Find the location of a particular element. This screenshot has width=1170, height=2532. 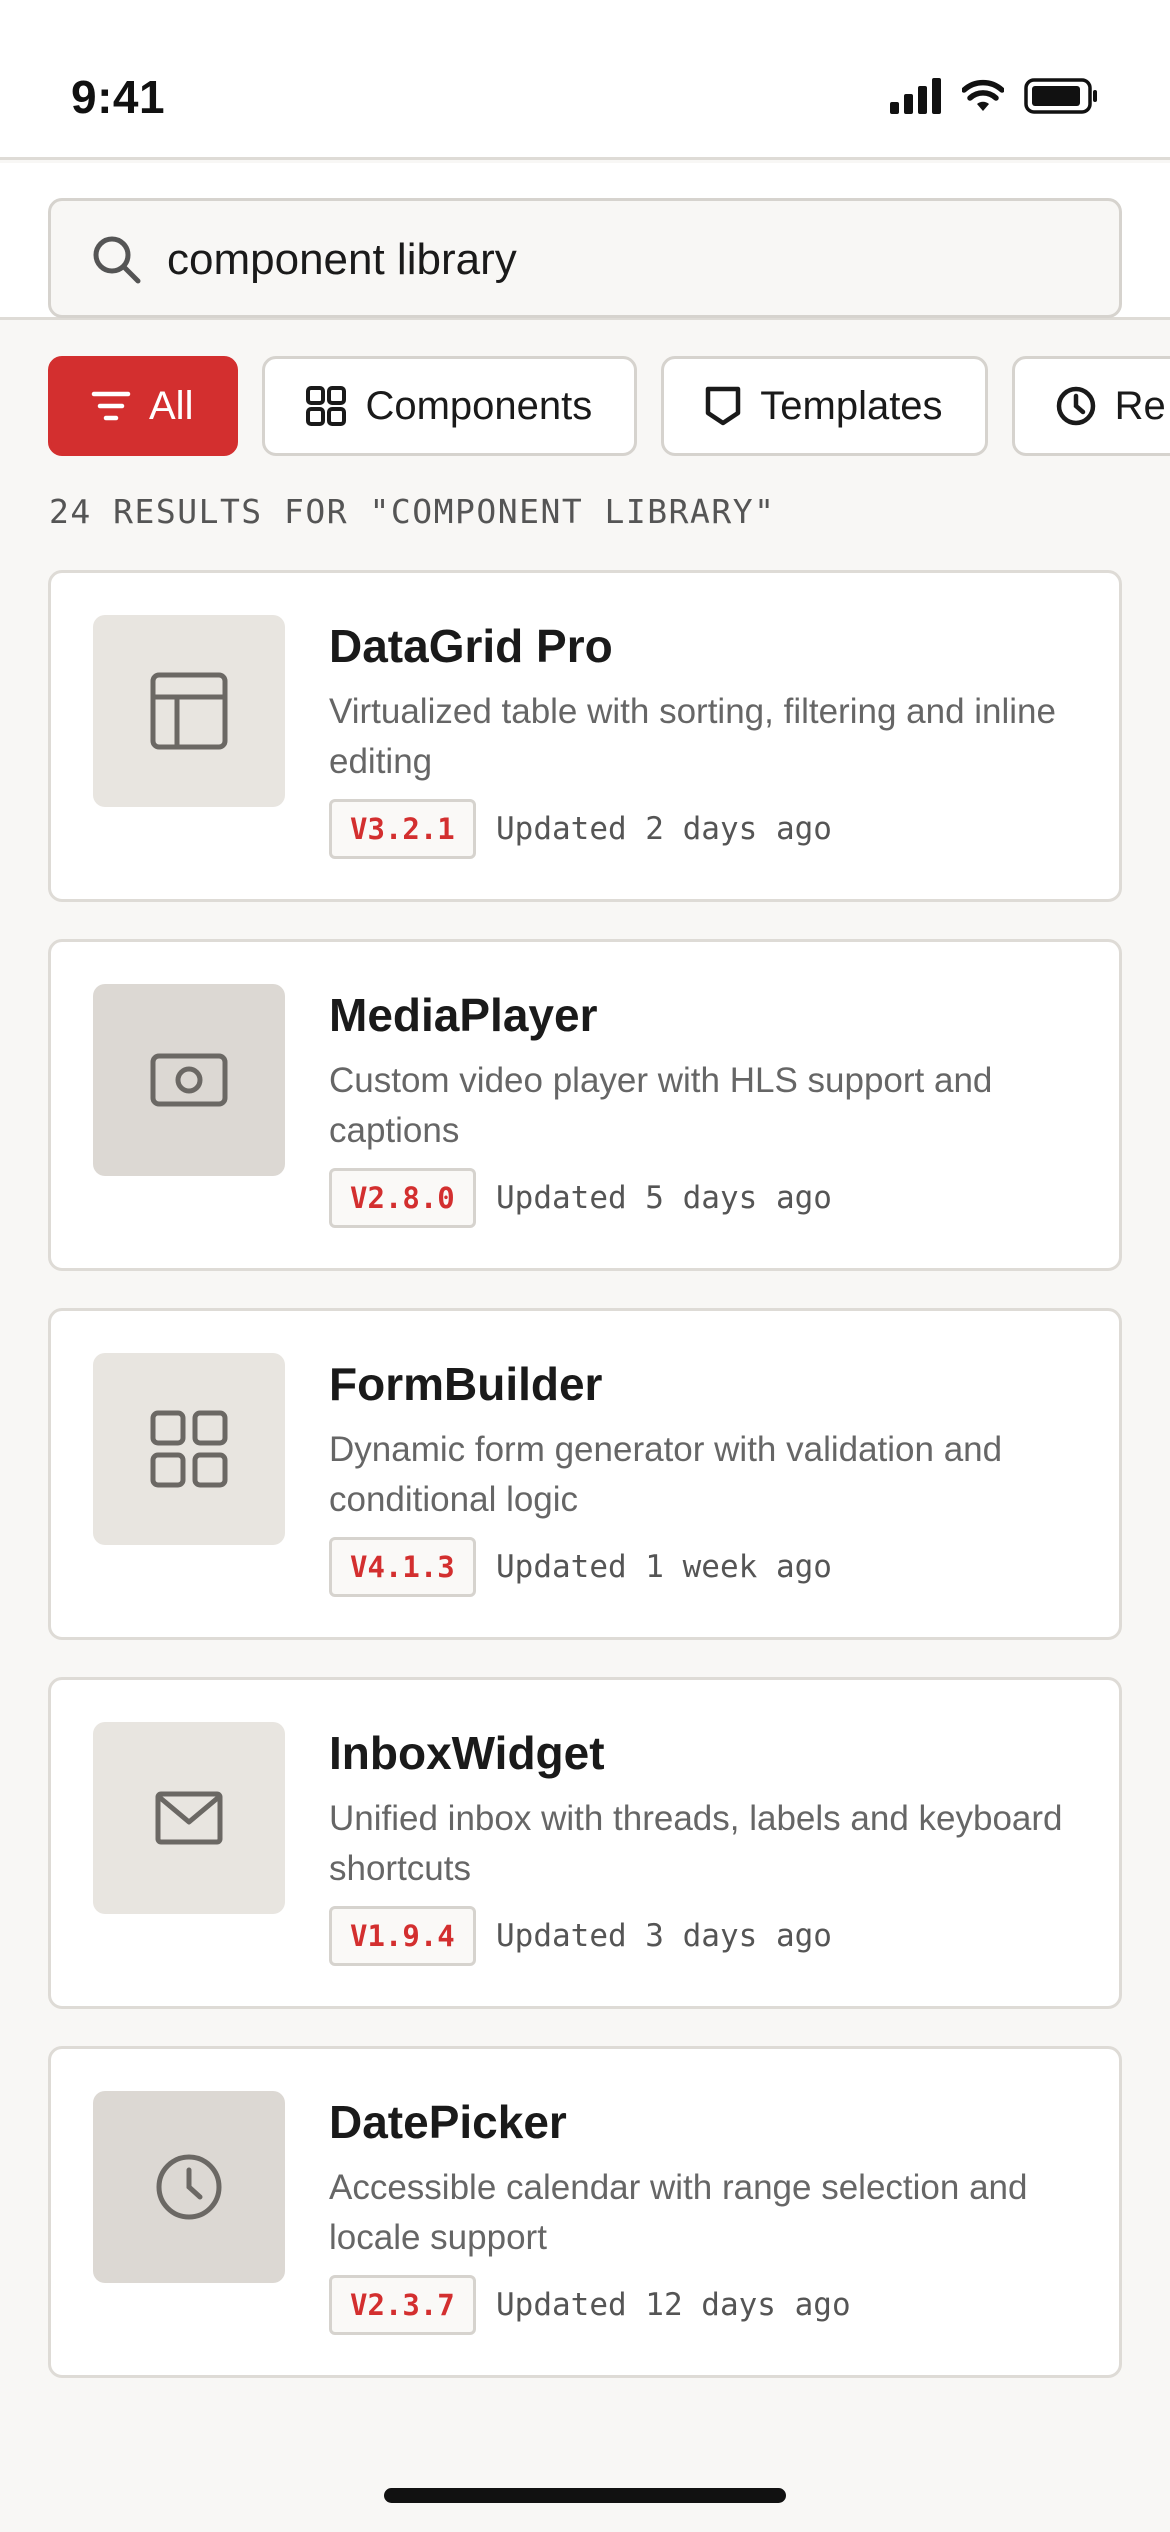

version-badge: V2.8.0 is located at coordinates (402, 1198).